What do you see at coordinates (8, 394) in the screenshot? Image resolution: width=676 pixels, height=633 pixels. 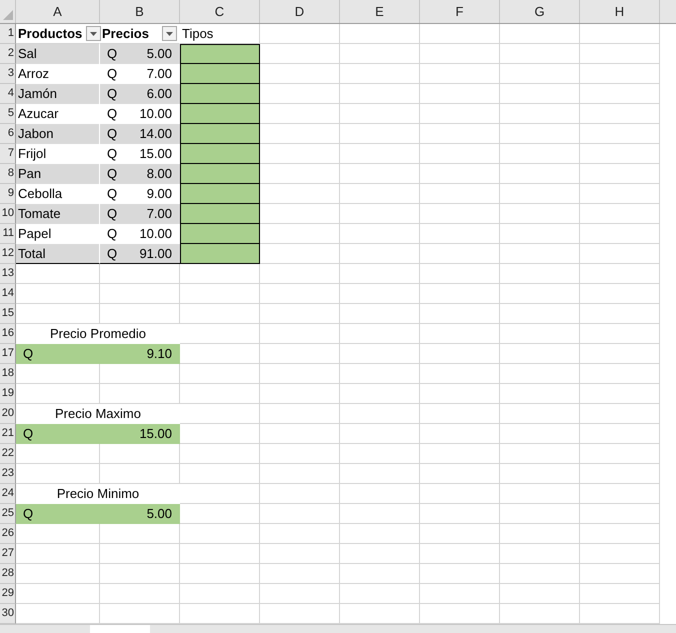 I see `row-header: 19` at bounding box center [8, 394].